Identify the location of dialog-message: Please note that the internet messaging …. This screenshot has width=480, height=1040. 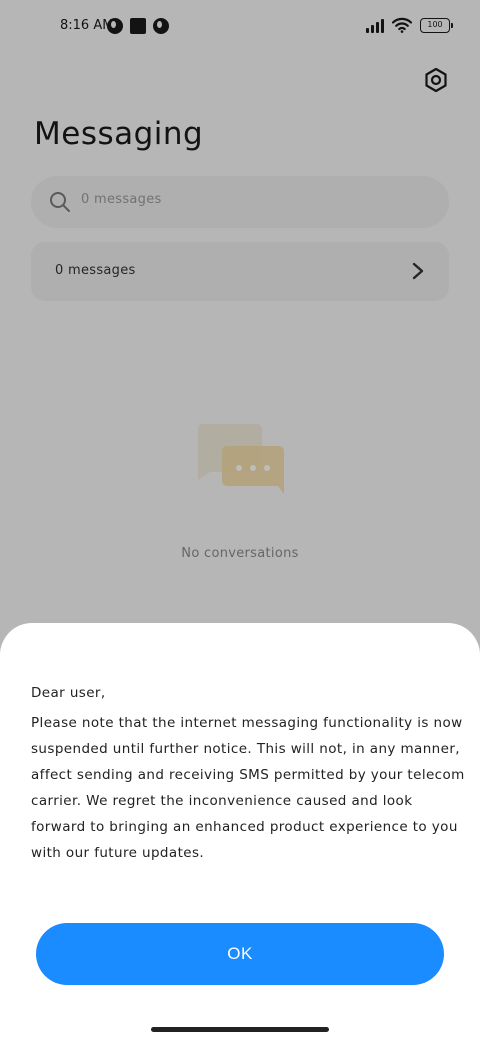
(248, 788).